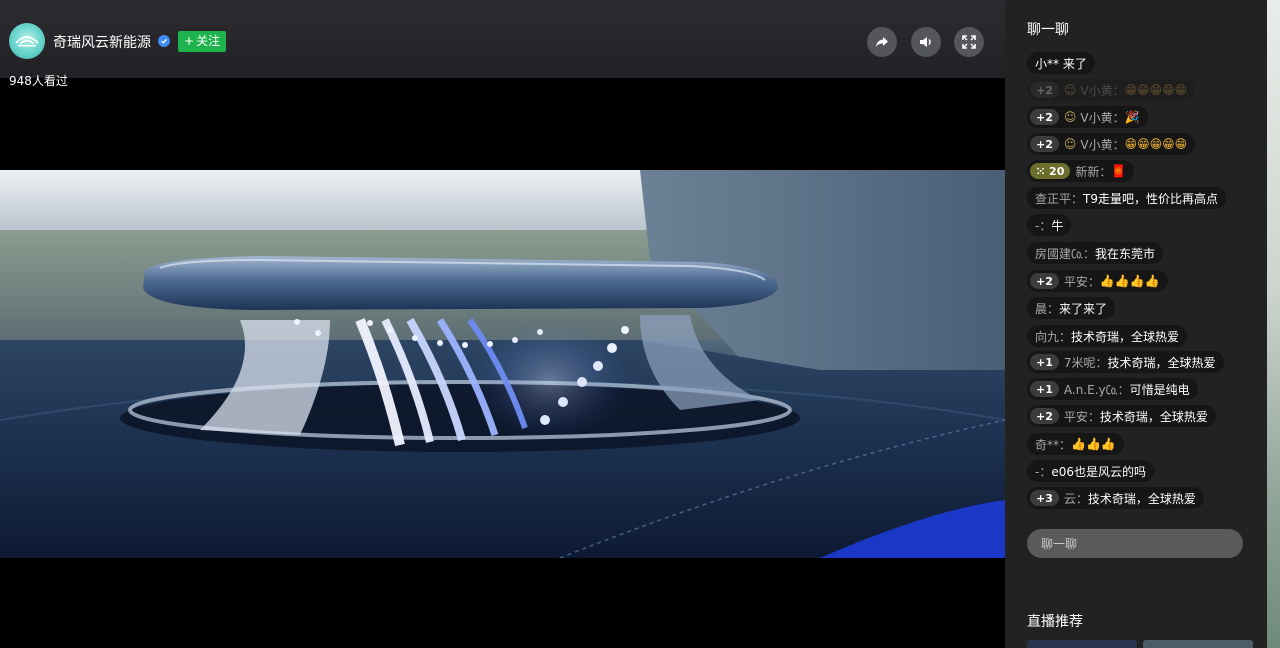 Image resolution: width=1280 pixels, height=648 pixels. Describe the element at coordinates (1083, 308) in the screenshot. I see `chat-text: 来了来了` at that location.